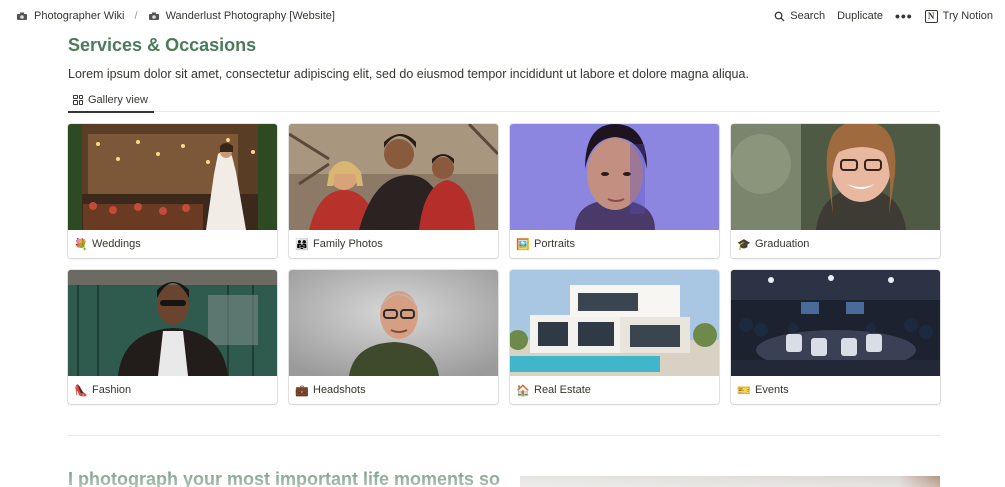 This screenshot has height=487, width=1005. What do you see at coordinates (744, 244) in the screenshot?
I see `graduation-cap-icon: 🎓` at bounding box center [744, 244].